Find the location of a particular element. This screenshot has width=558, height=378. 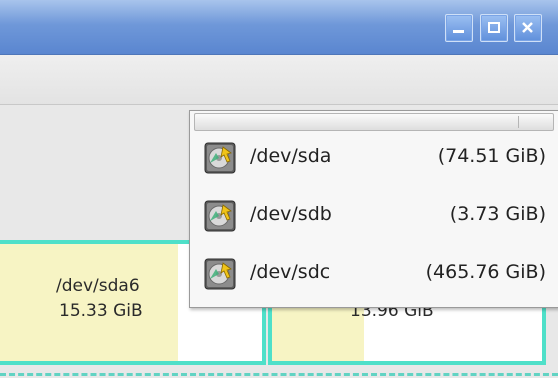

device-label: /dev/sda is located at coordinates (291, 156).